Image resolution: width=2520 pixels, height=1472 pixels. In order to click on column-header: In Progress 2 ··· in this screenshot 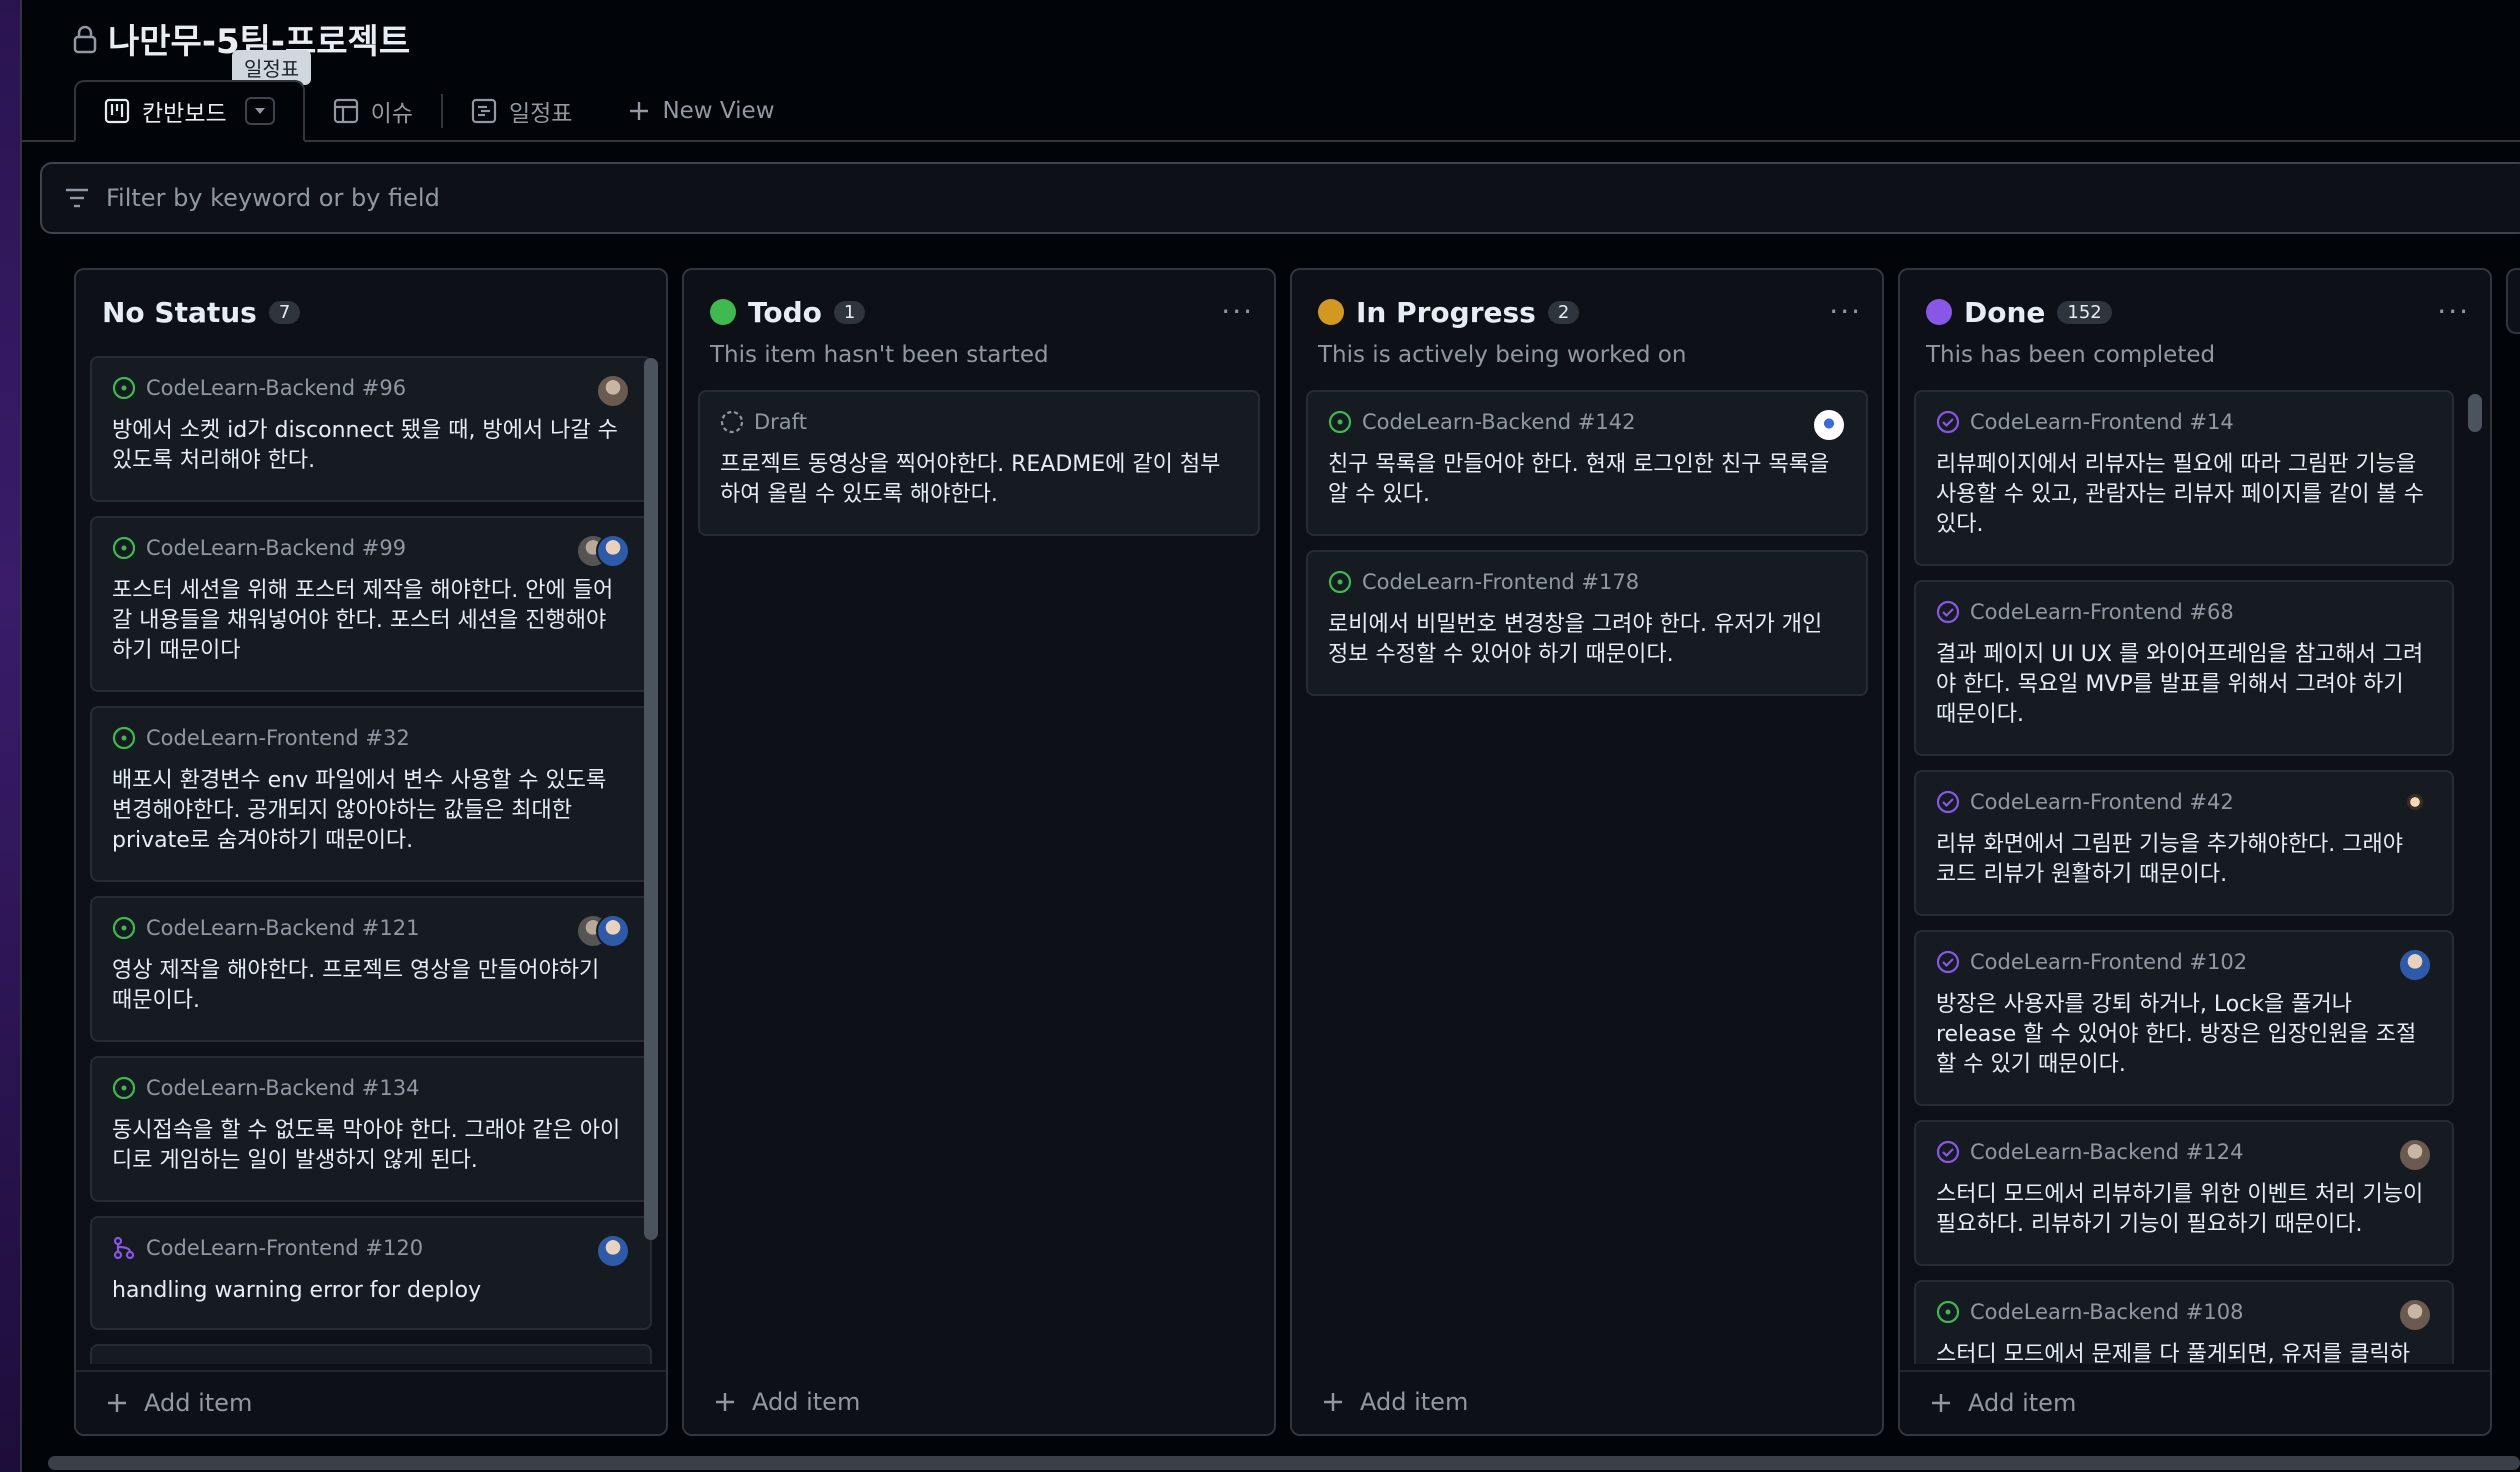, I will do `click(1590, 312)`.